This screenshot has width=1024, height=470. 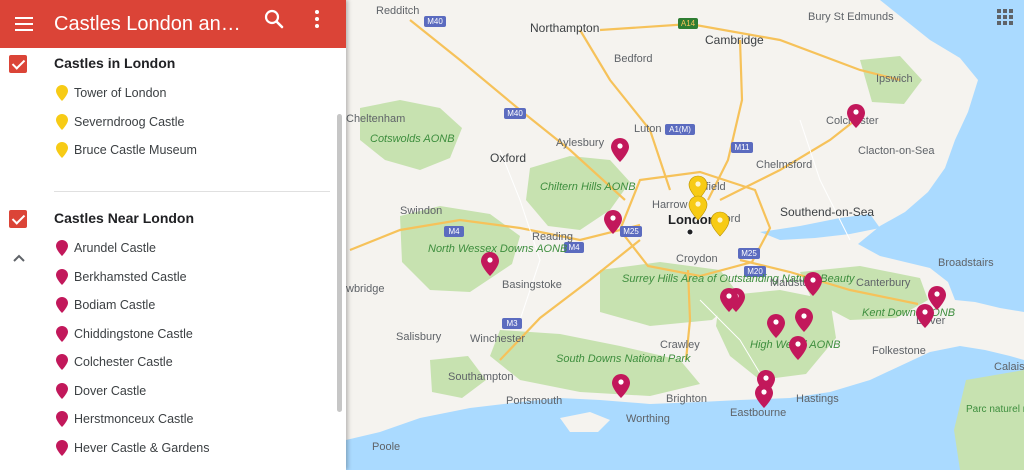 I want to click on panel-header: Castles London and Near London, so click(x=173, y=24).